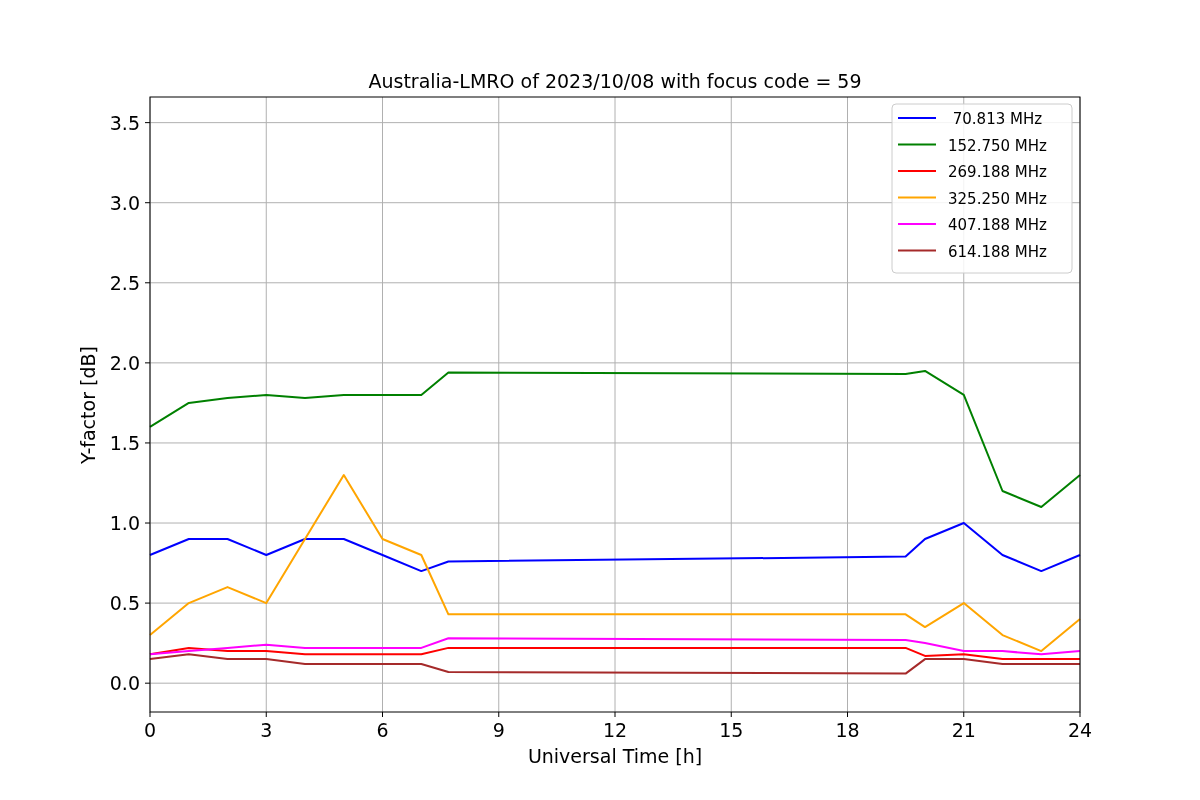  What do you see at coordinates (124, 362) in the screenshot?
I see `y-tick-label: 2.0` at bounding box center [124, 362].